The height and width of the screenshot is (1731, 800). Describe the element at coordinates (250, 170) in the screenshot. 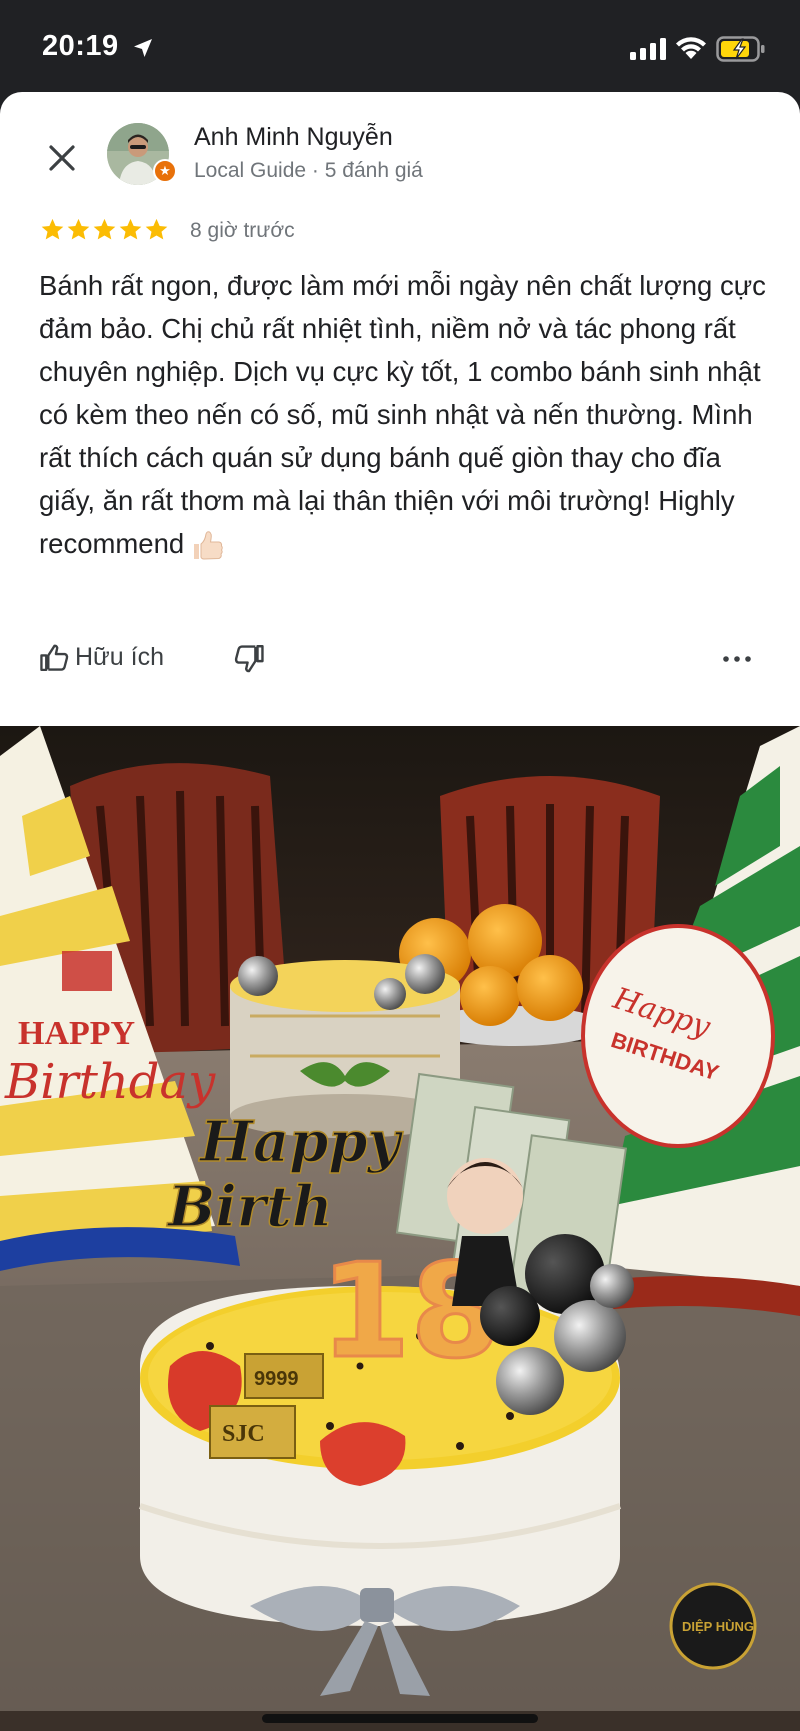

I see `author-level: Local Guide` at that location.